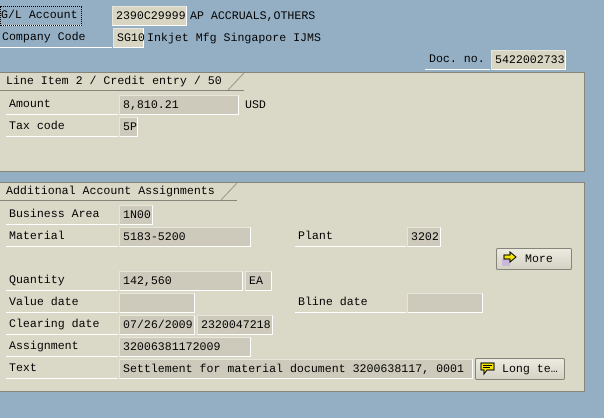  I want to click on company-code-field: SG10, so click(128, 38).